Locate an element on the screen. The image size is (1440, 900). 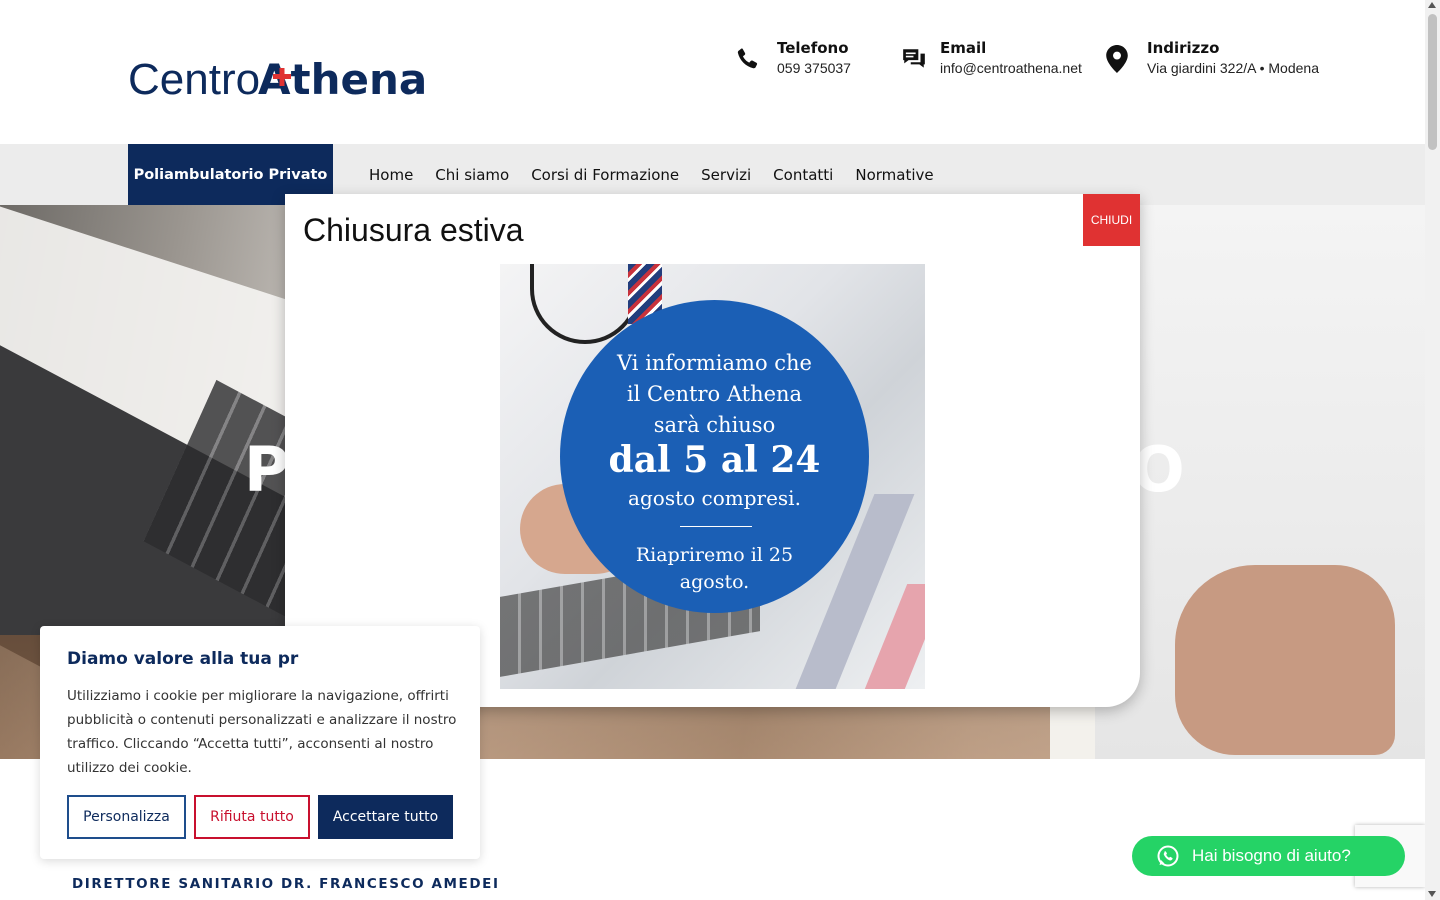
flyer-line-3: sarà chiuso is located at coordinates (714, 425).